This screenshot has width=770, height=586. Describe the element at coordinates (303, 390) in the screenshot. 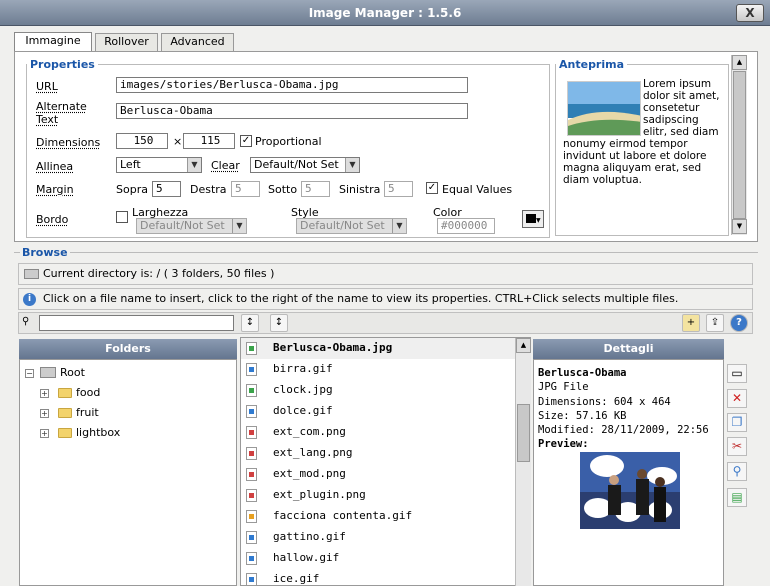

I see `file-name: clock.jpg` at that location.